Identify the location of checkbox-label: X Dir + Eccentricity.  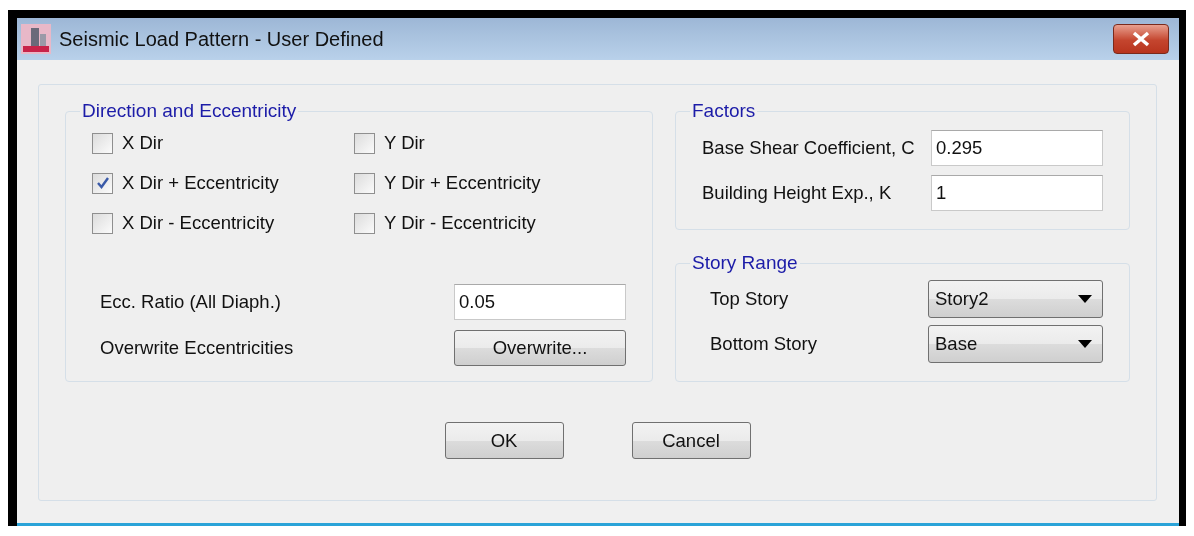
(200, 183).